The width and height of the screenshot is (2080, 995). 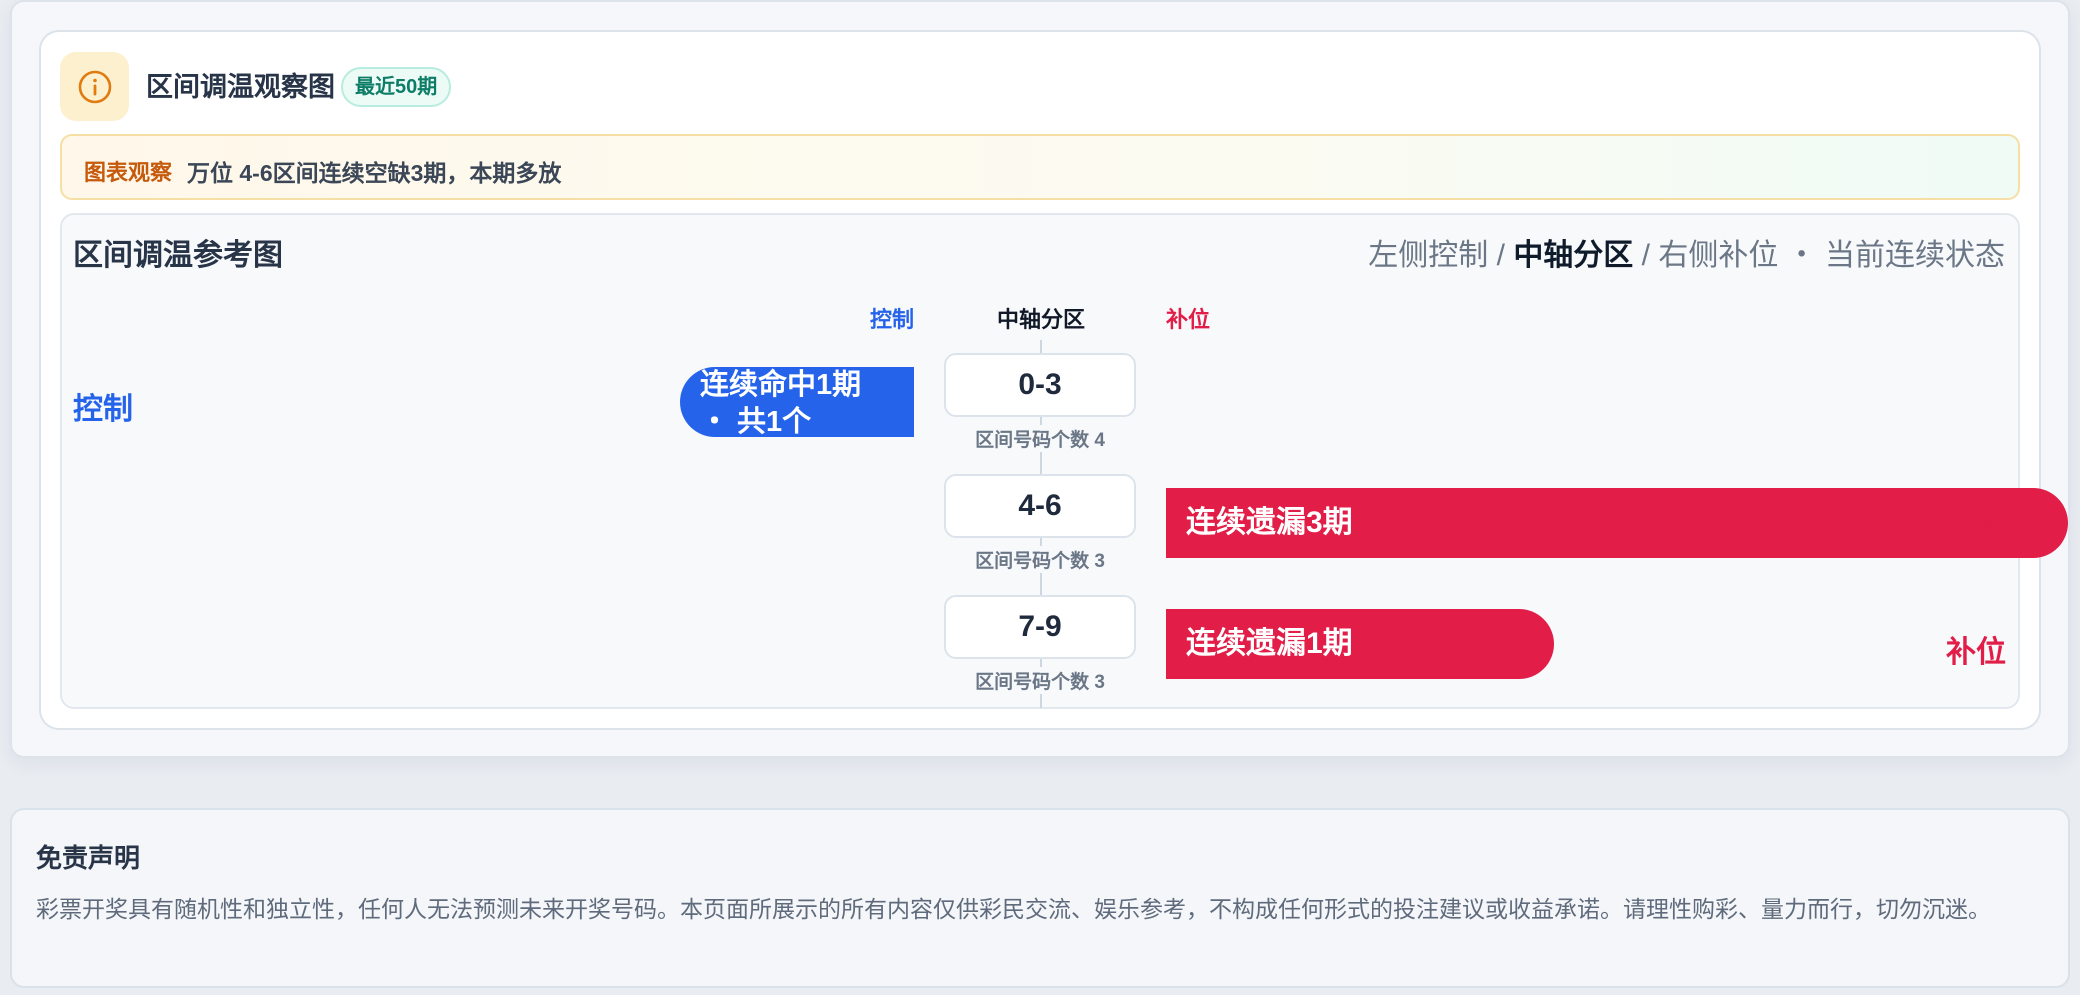 I want to click on range-count-label: 区间号码个数 4, so click(x=1040, y=438).